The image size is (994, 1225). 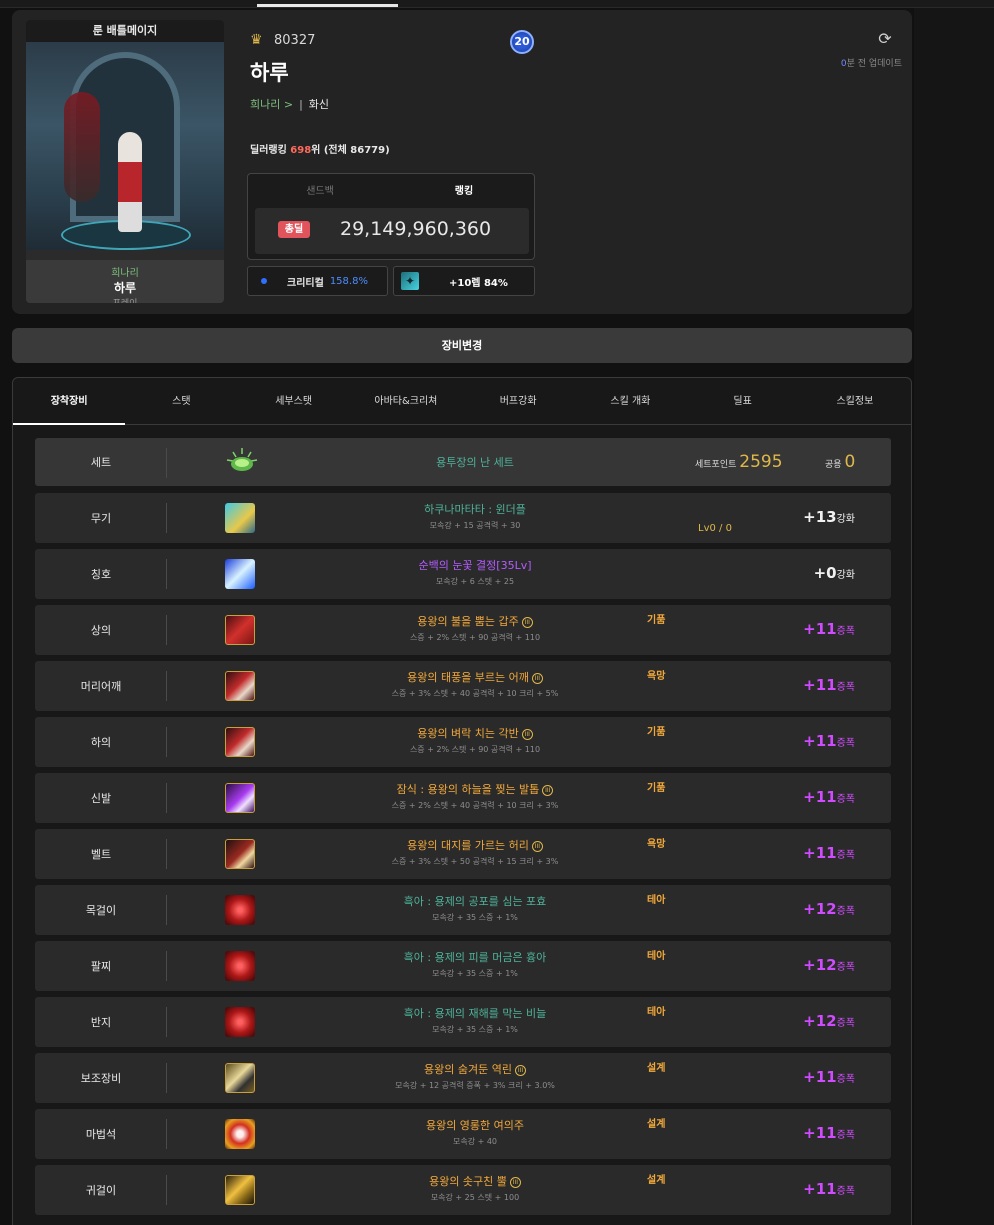 What do you see at coordinates (743, 401) in the screenshot?
I see `tab-damage-table: 딜표` at bounding box center [743, 401].